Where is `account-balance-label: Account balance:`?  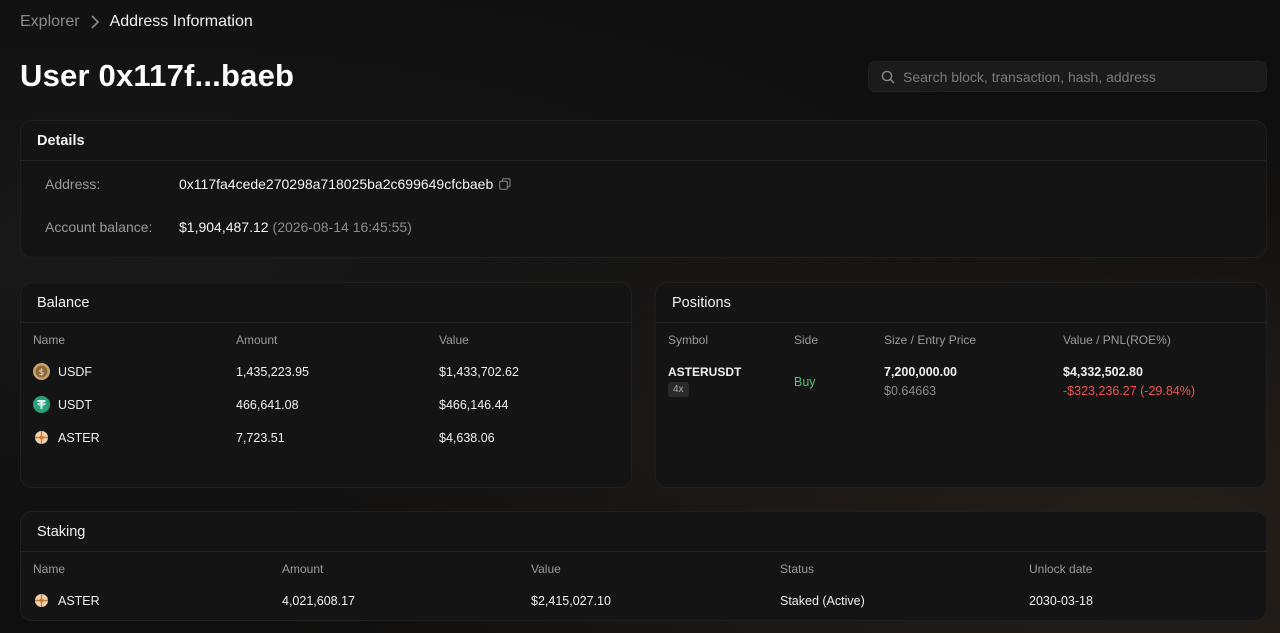 account-balance-label: Account balance: is located at coordinates (99, 227).